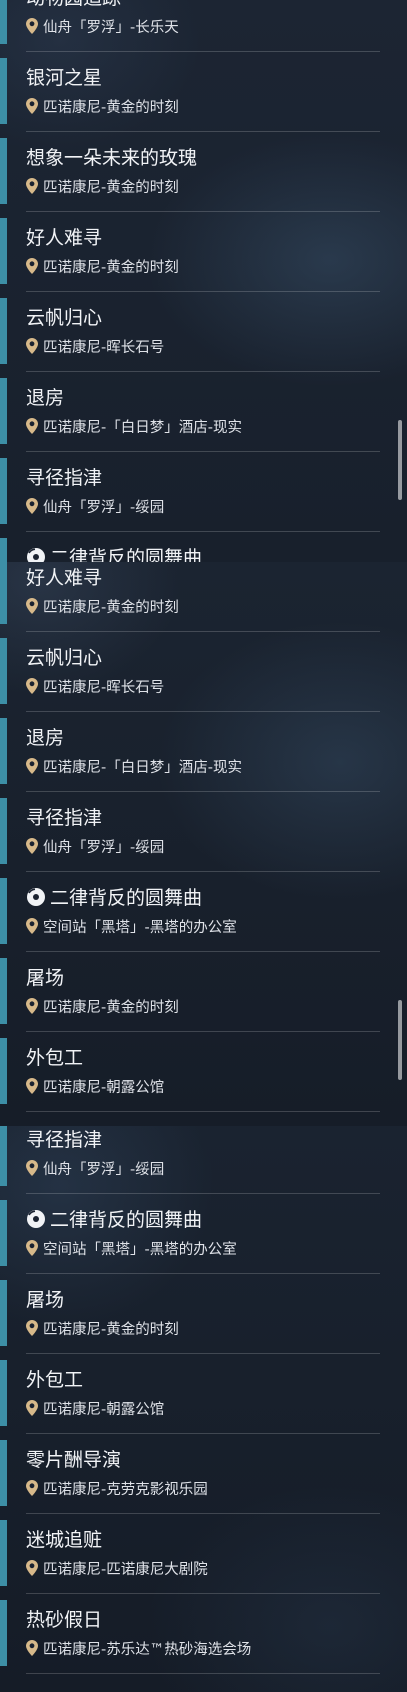 The width and height of the screenshot is (407, 1692). I want to click on list-item: 银河之星 匹诺康尼-黄金的时刻, so click(190, 92).